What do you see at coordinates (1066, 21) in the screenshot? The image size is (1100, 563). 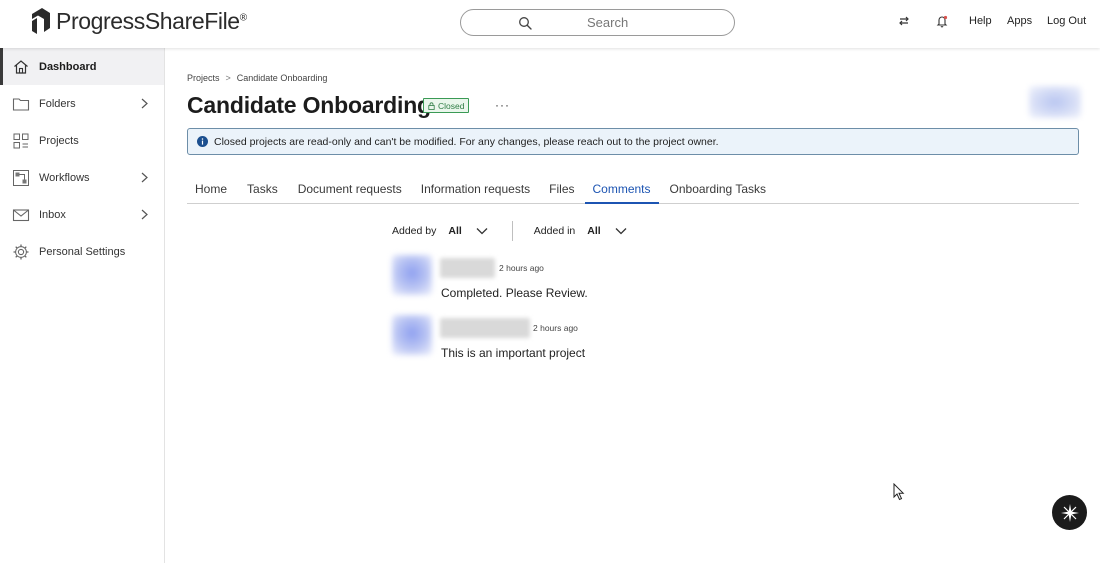 I see `logout-link: Log Out` at bounding box center [1066, 21].